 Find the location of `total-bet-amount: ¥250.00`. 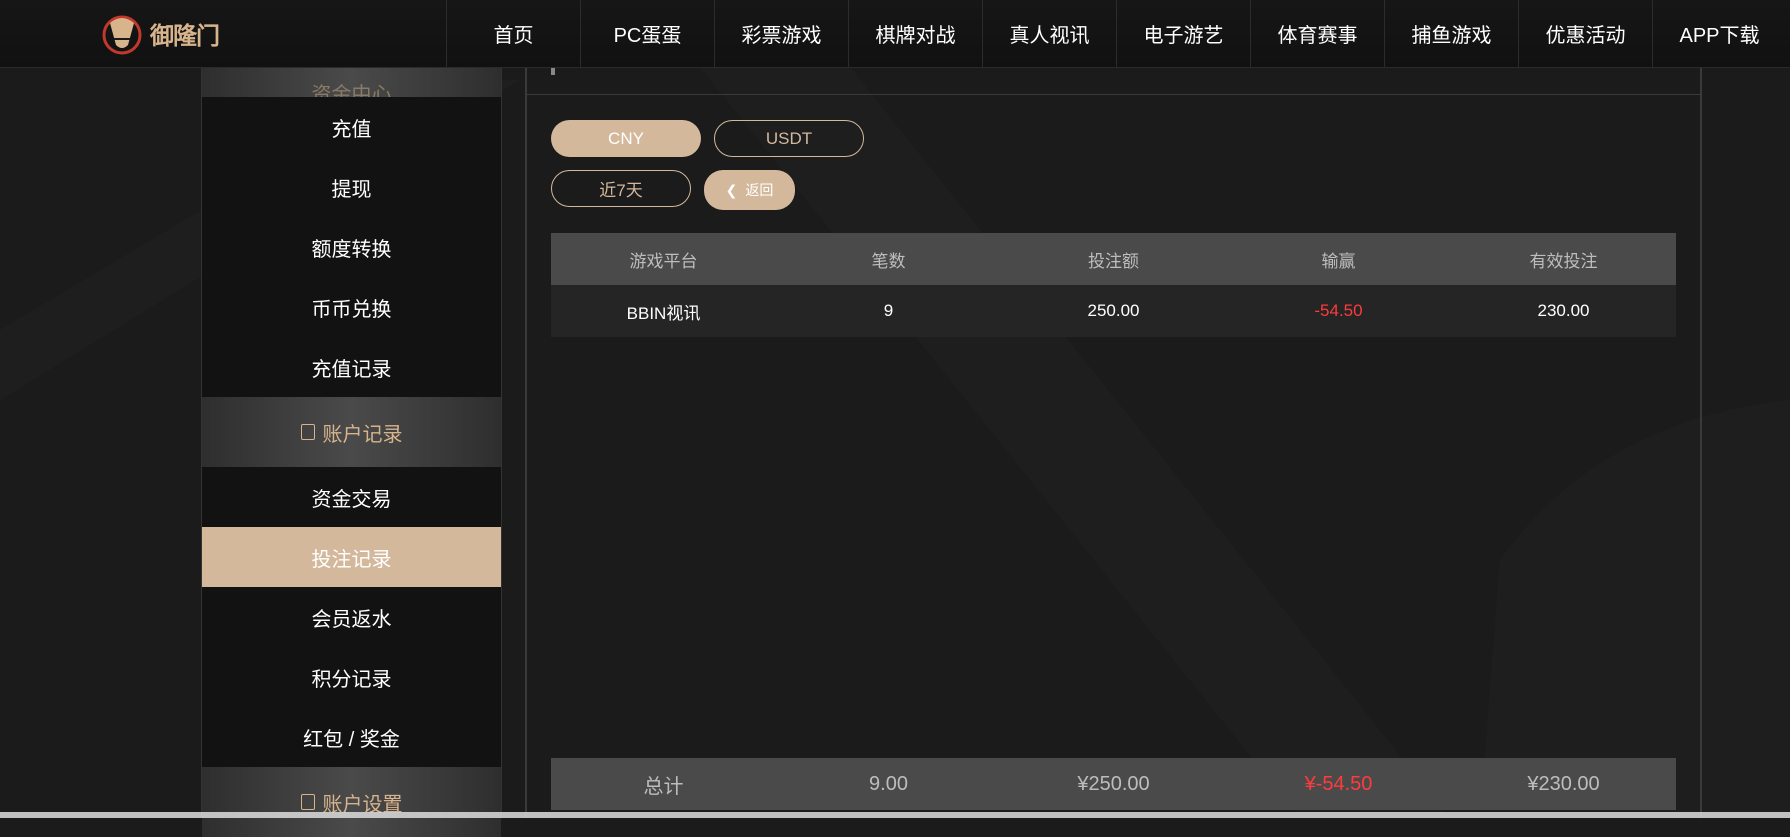

total-bet-amount: ¥250.00 is located at coordinates (1113, 783).